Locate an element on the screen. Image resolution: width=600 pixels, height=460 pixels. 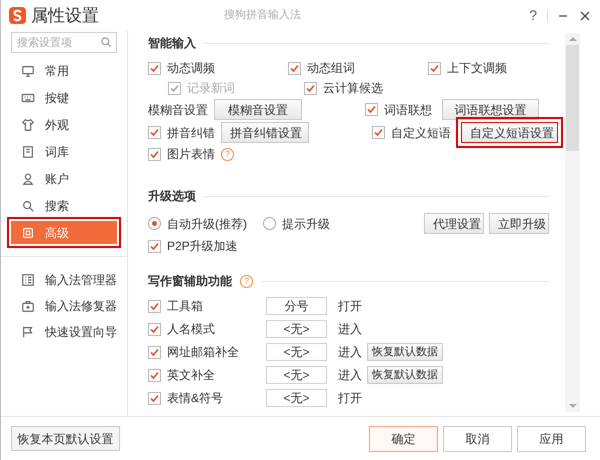
settings-button: 立即升级 is located at coordinates (519, 223).